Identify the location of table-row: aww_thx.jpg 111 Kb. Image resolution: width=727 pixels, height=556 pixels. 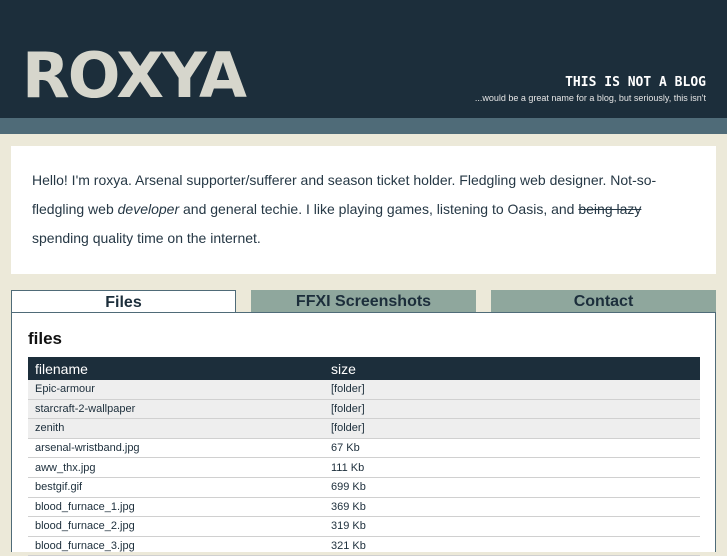
(364, 468).